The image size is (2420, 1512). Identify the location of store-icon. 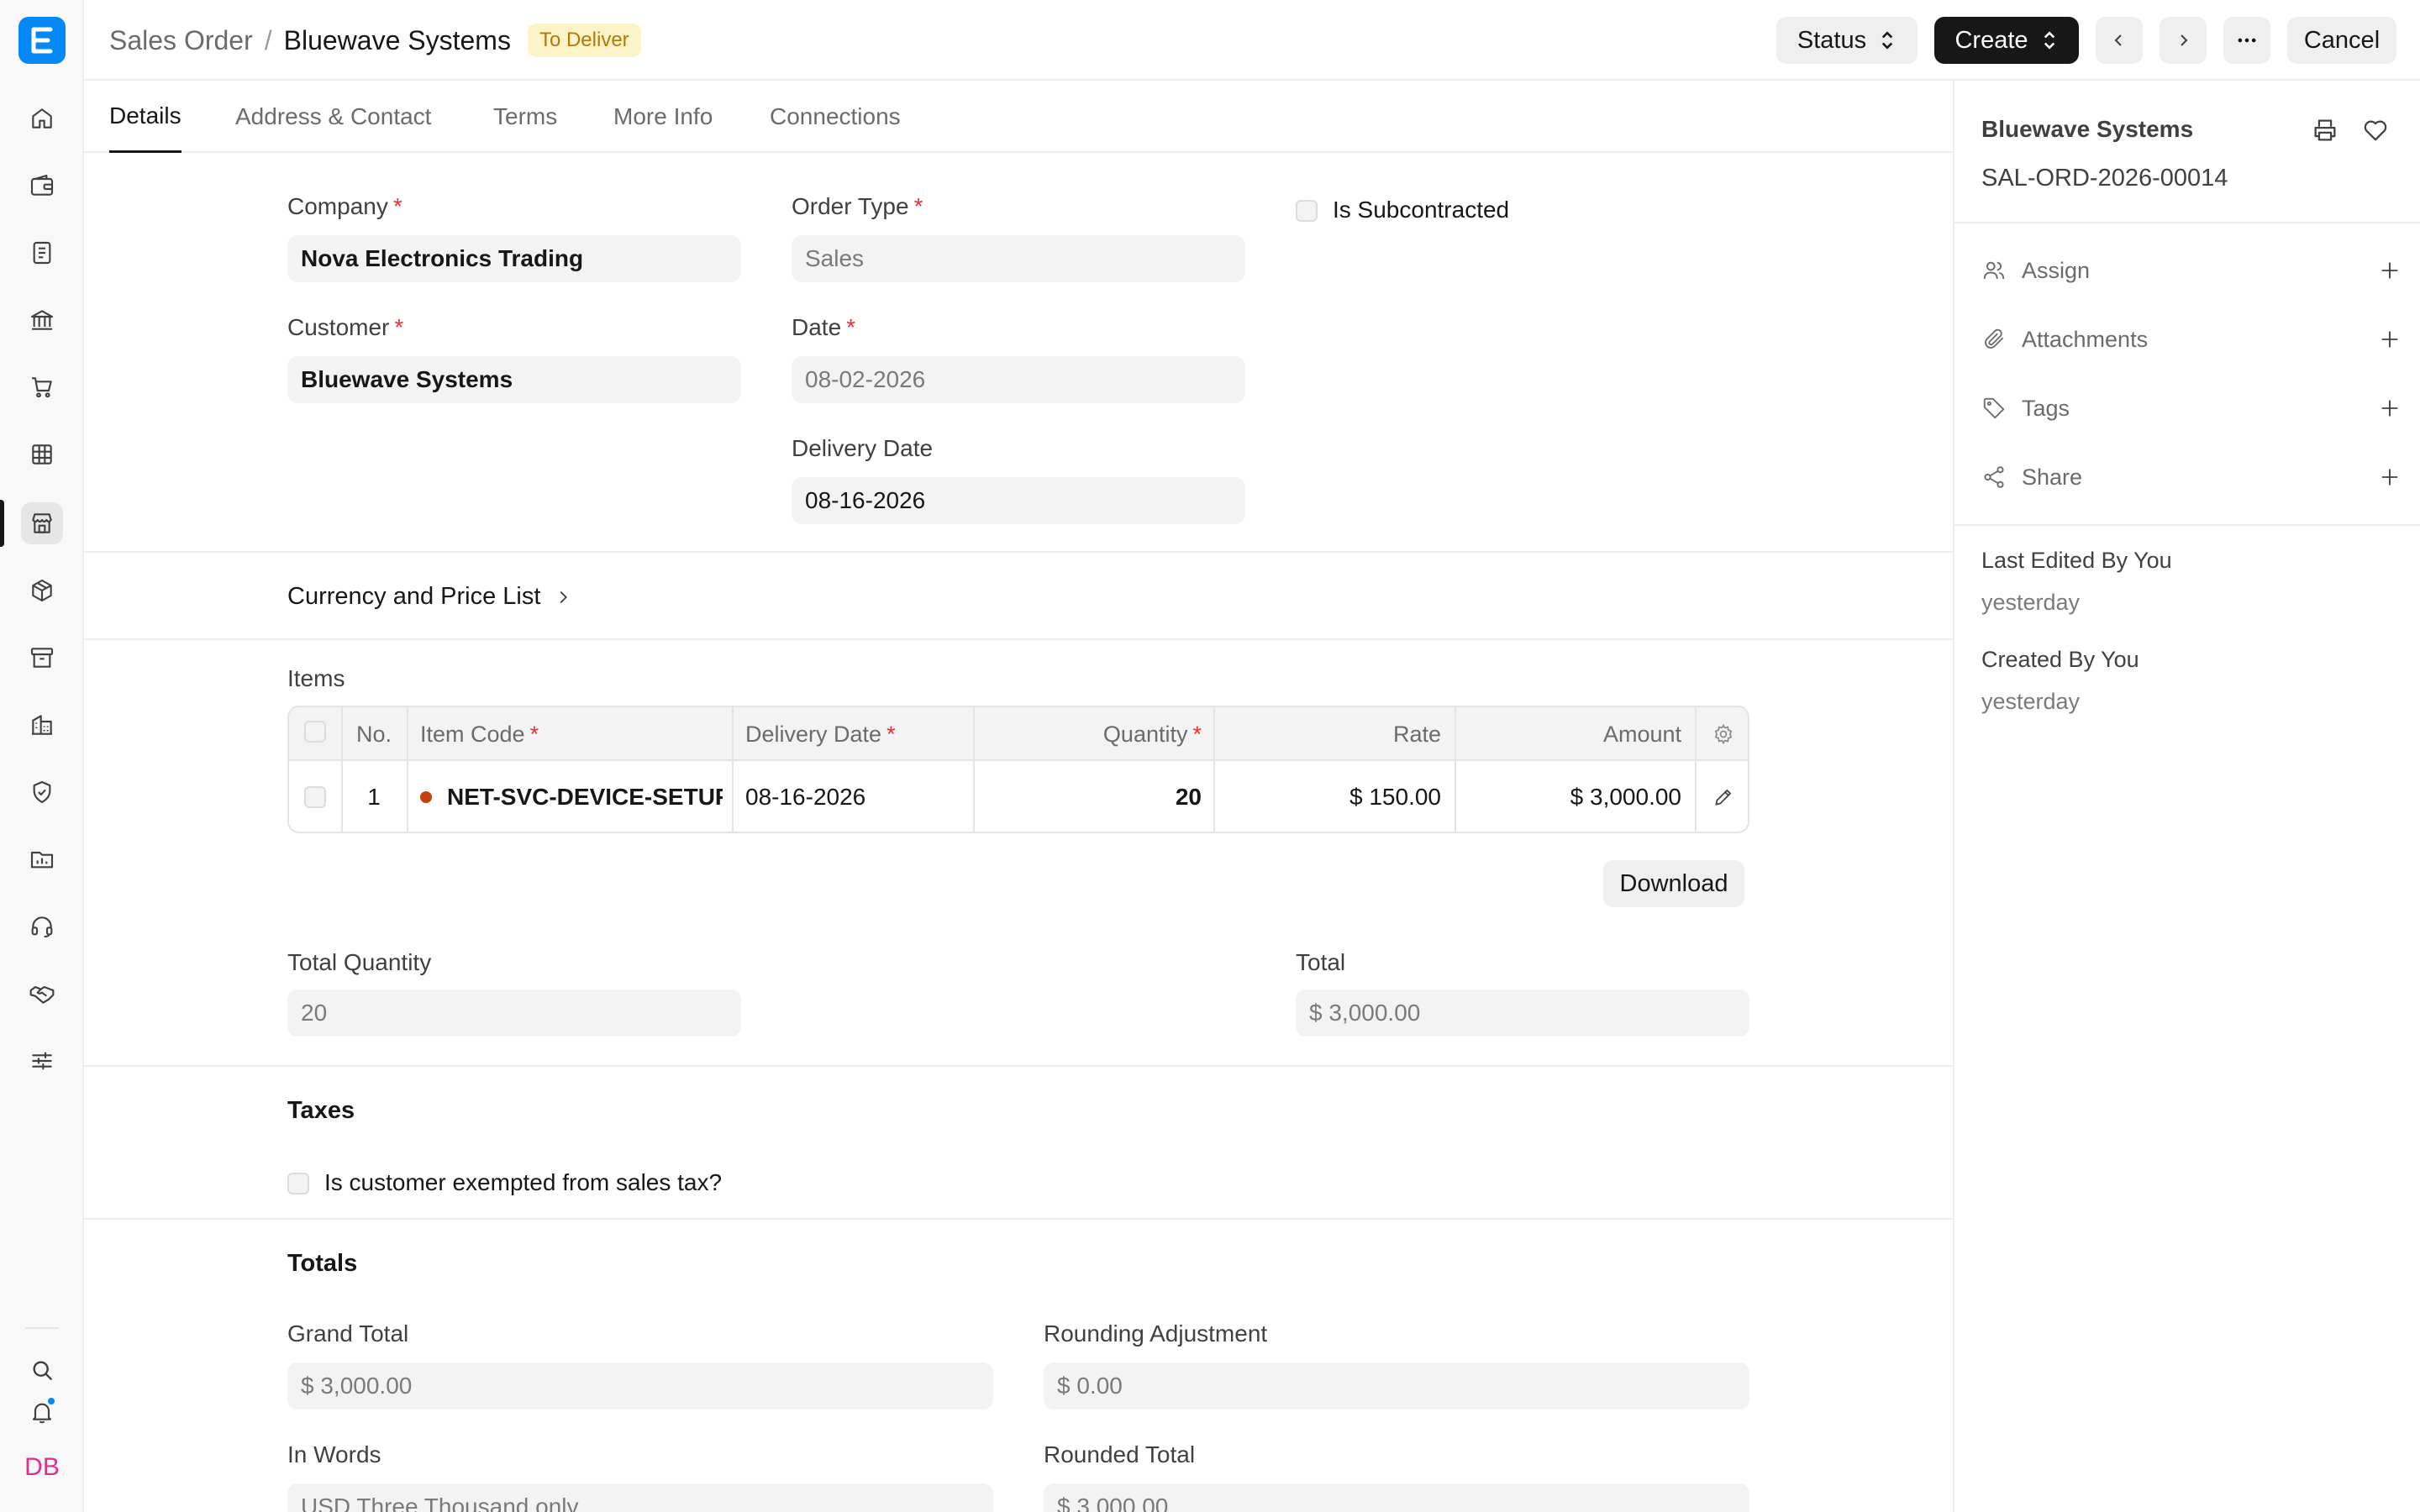
(42, 523).